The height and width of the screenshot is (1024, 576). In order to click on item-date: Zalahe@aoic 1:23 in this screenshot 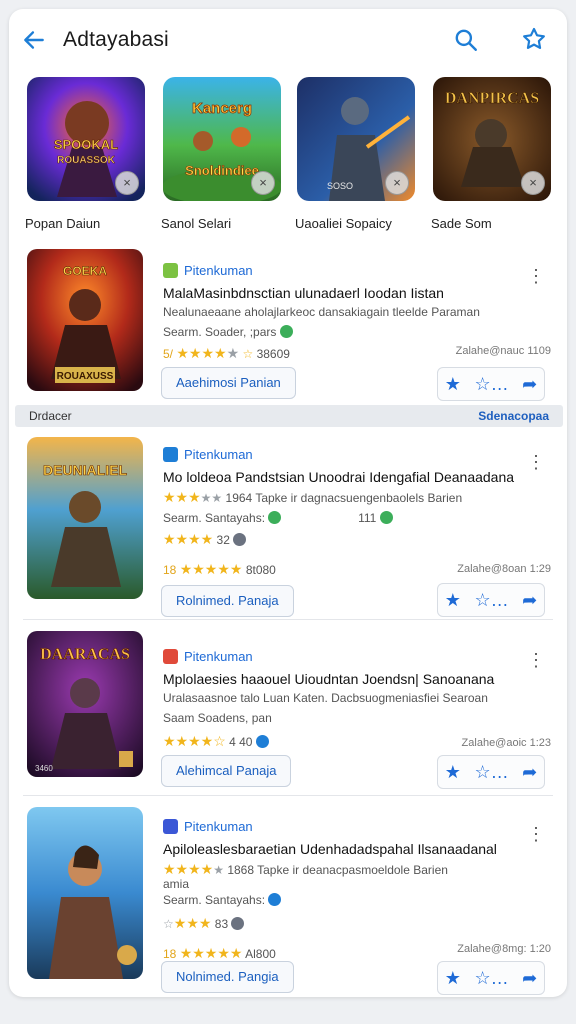, I will do `click(506, 743)`.